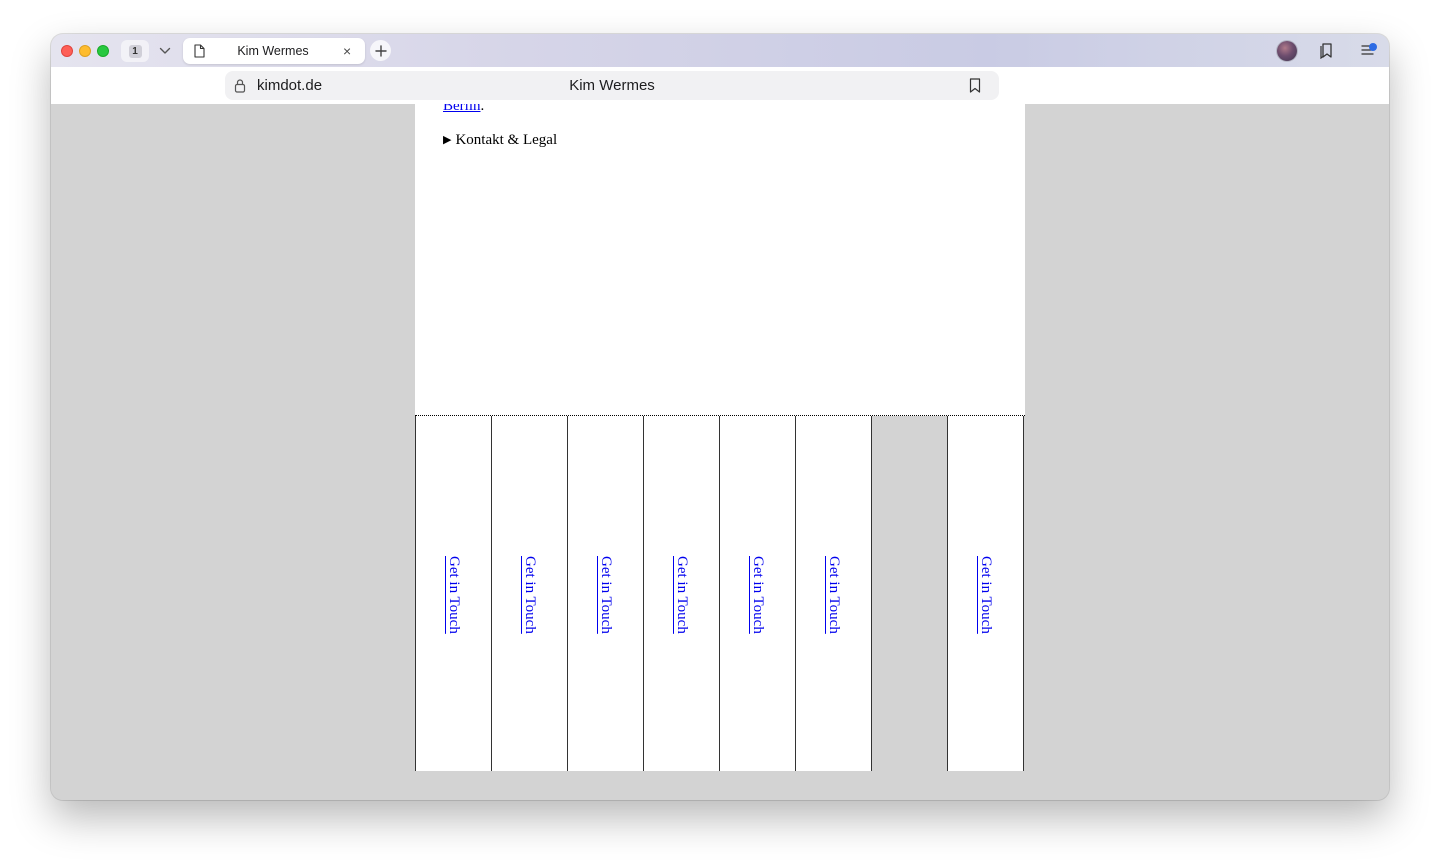 This screenshot has width=1440, height=868. I want to click on close-window-button, so click(67, 51).